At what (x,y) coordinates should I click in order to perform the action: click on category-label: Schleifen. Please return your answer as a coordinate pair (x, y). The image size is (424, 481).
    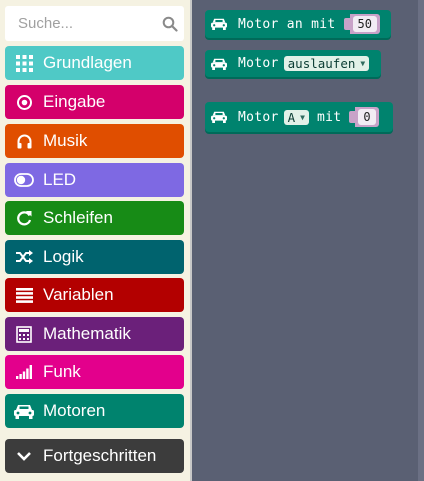
    Looking at the image, I should click on (78, 217).